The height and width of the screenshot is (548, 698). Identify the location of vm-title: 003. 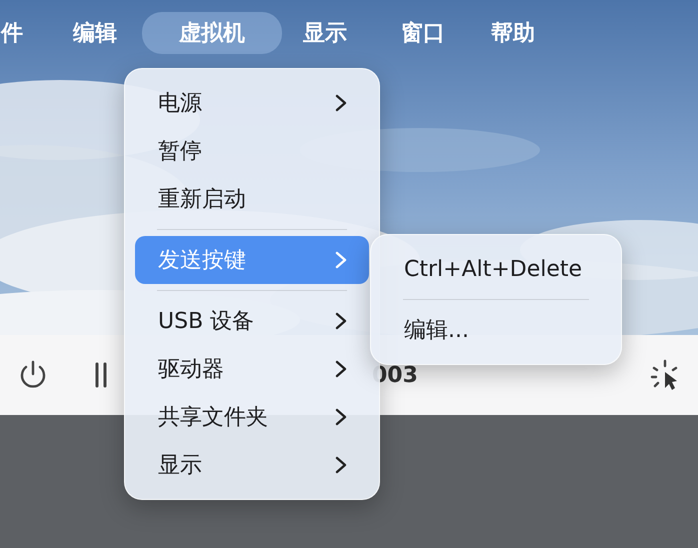
(395, 375).